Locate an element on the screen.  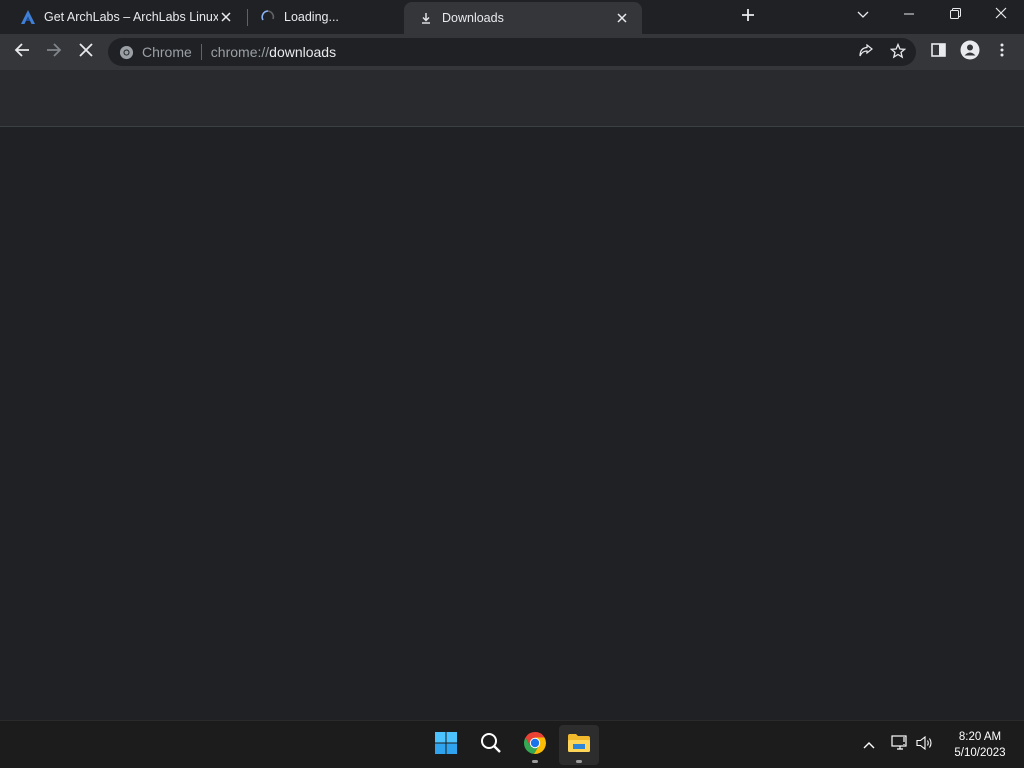
search-icon is located at coordinates (491, 745).